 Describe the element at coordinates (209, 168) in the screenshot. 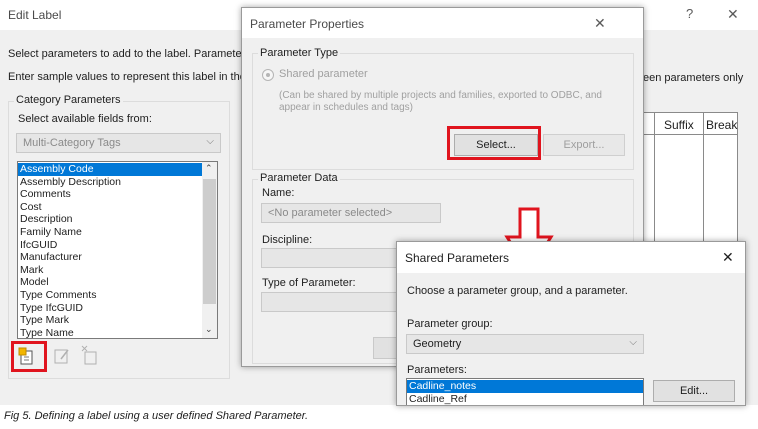

I see `scroll-up-icon: ⌃` at that location.